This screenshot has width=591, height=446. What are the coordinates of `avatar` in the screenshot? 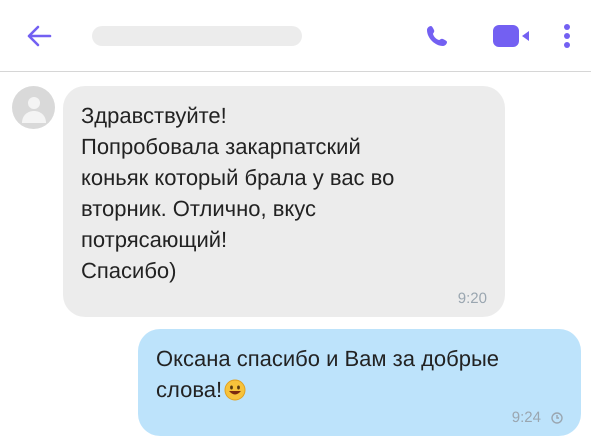 It's located at (33, 107).